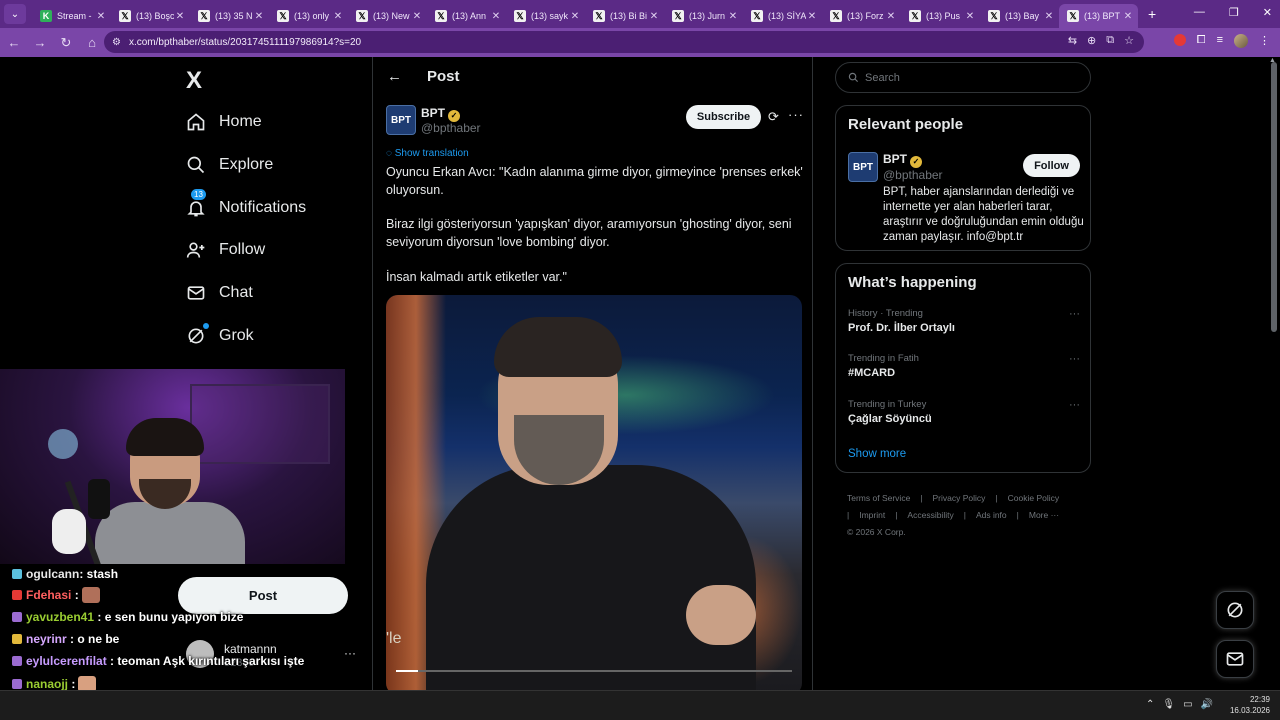 The image size is (1280, 720). I want to click on reading-list-icon: ≡, so click(1220, 41).